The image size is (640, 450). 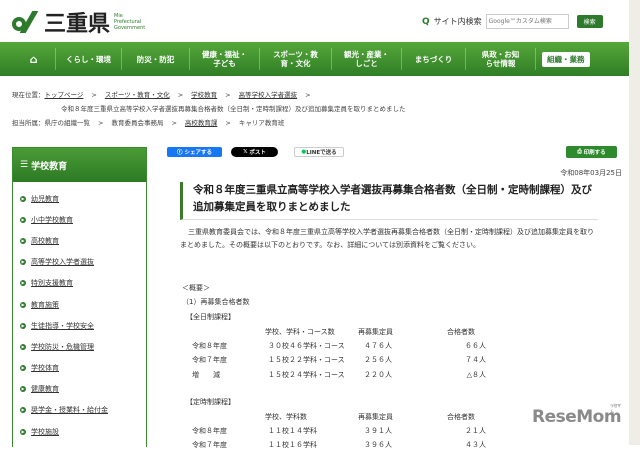 I want to click on facebook-icon: ⓕ, so click(x=181, y=153).